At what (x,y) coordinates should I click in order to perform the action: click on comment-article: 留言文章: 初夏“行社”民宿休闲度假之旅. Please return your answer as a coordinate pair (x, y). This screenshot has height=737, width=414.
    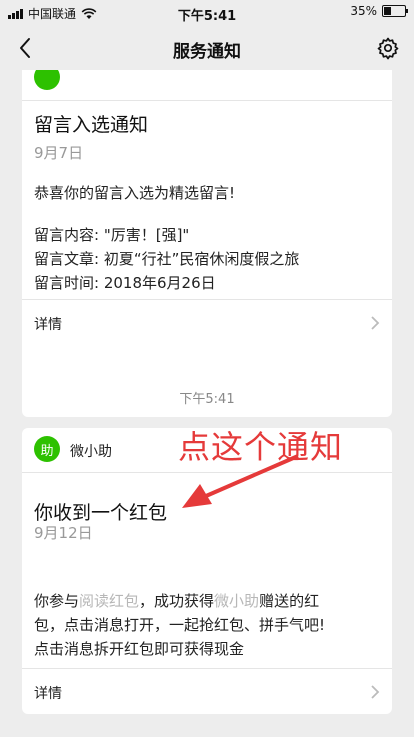
    Looking at the image, I should click on (167, 259).